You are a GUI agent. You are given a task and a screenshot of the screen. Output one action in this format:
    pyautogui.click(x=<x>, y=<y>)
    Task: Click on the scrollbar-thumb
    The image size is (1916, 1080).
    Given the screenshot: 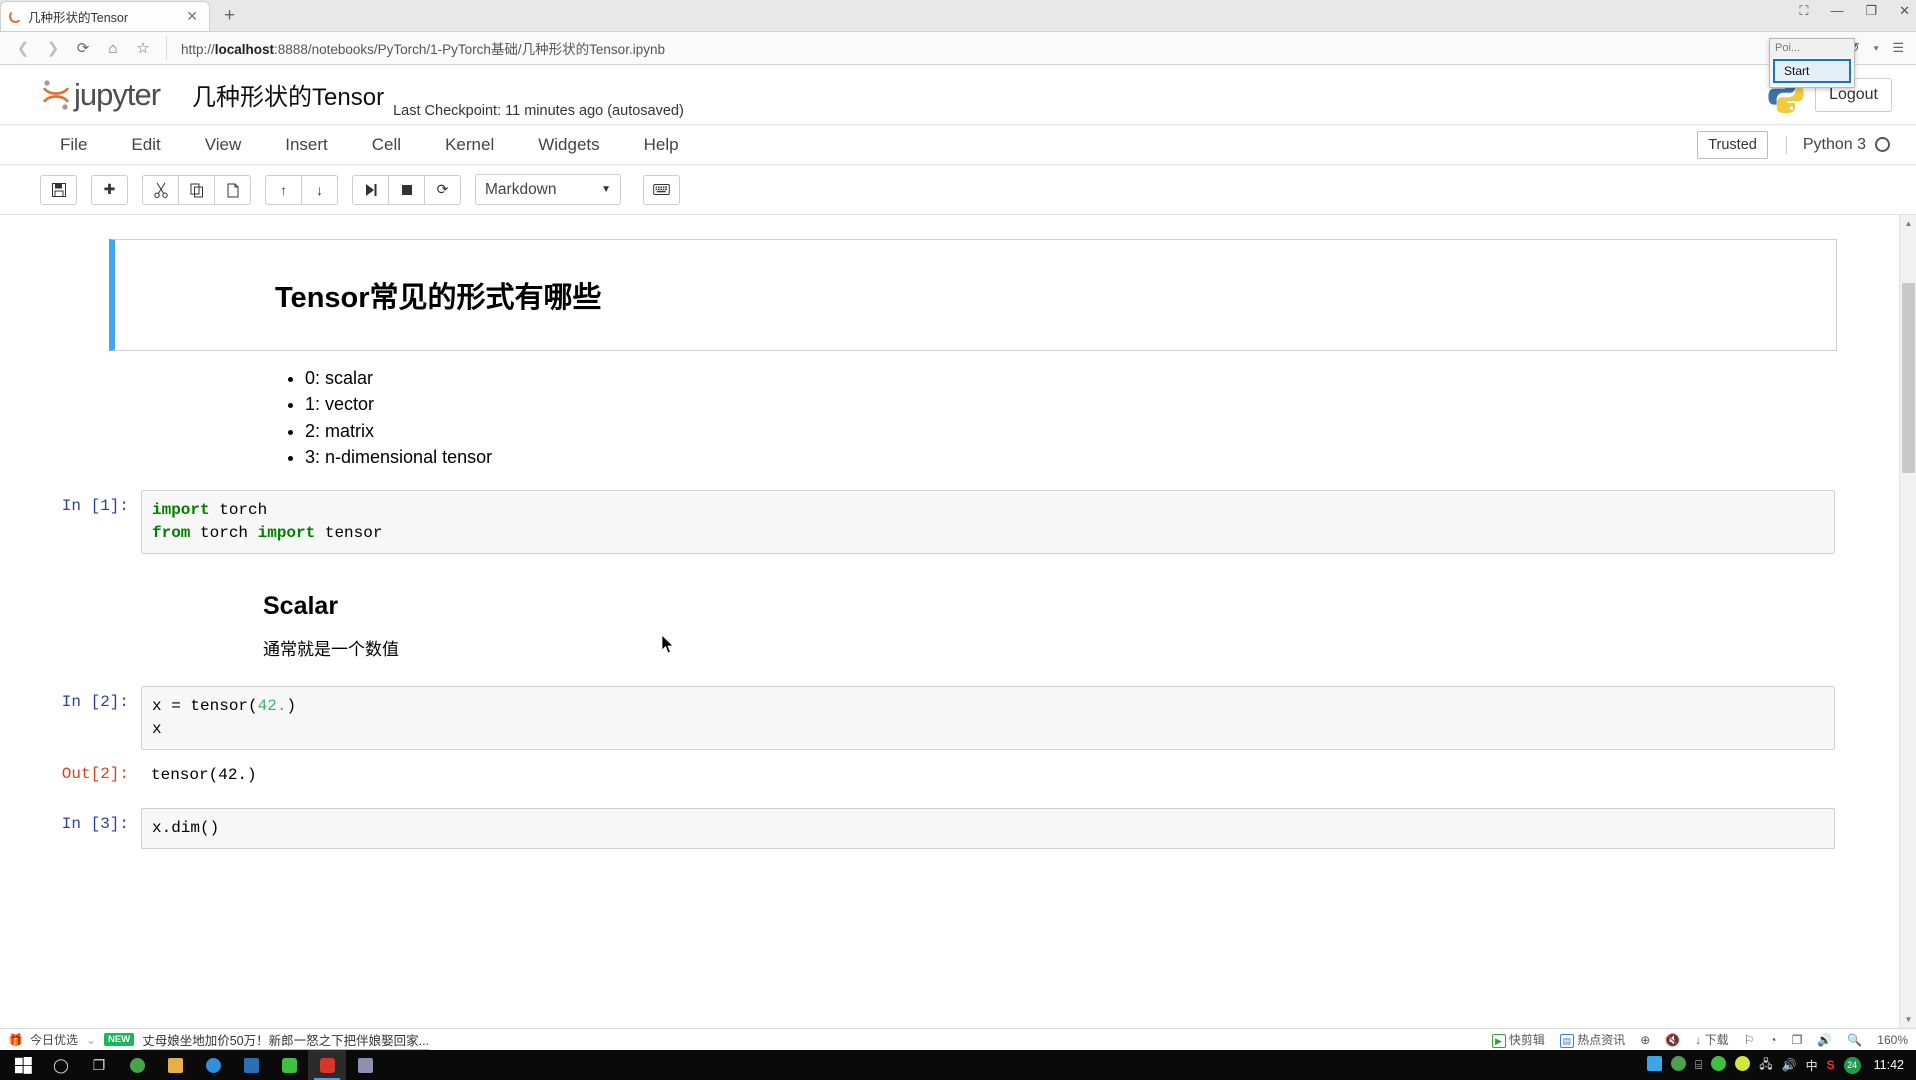 What is the action you would take?
    pyautogui.click(x=1908, y=378)
    